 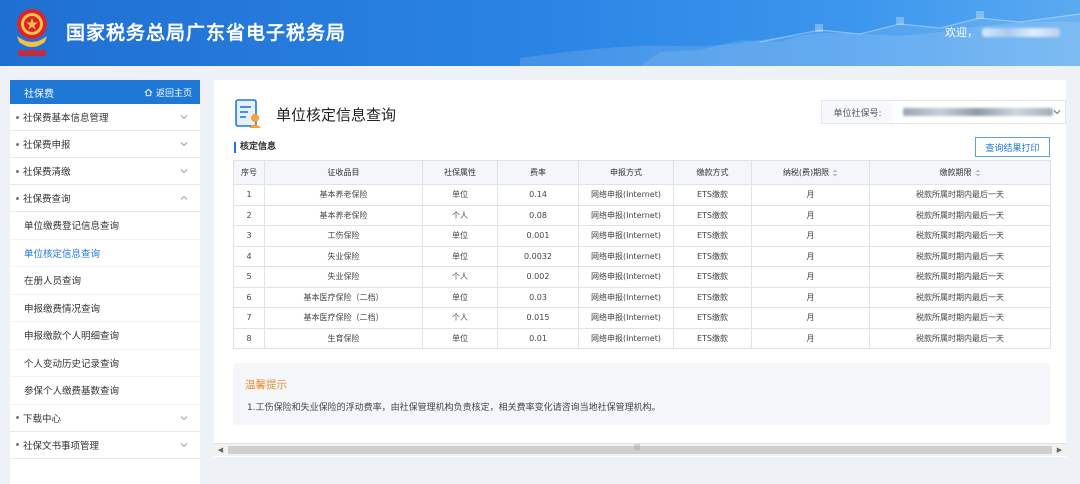 I want to click on sidebar-title: 社保费, so click(x=39, y=94).